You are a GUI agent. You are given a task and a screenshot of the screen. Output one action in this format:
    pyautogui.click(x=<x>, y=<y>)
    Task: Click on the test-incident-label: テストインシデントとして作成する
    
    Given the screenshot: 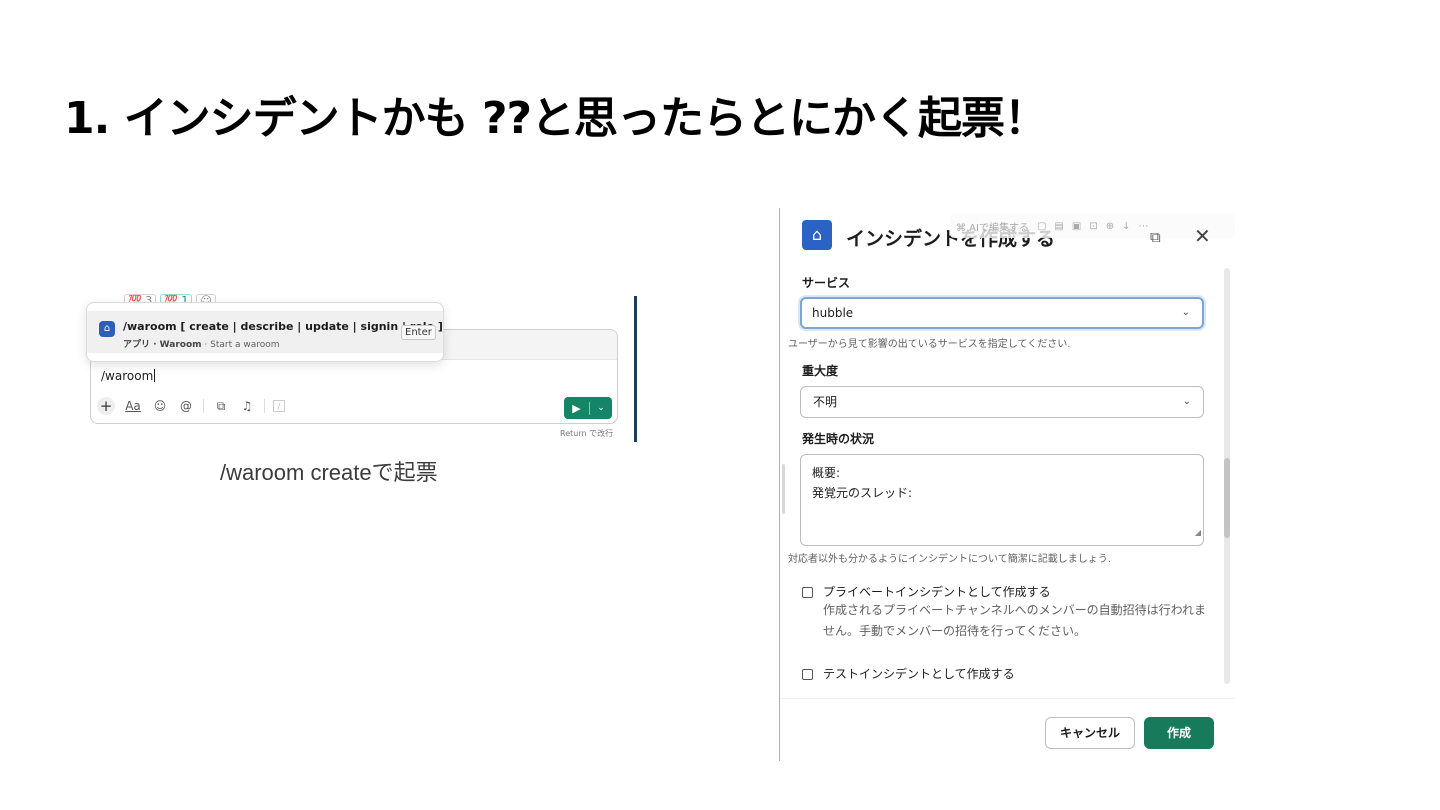 What is the action you would take?
    pyautogui.click(x=919, y=674)
    